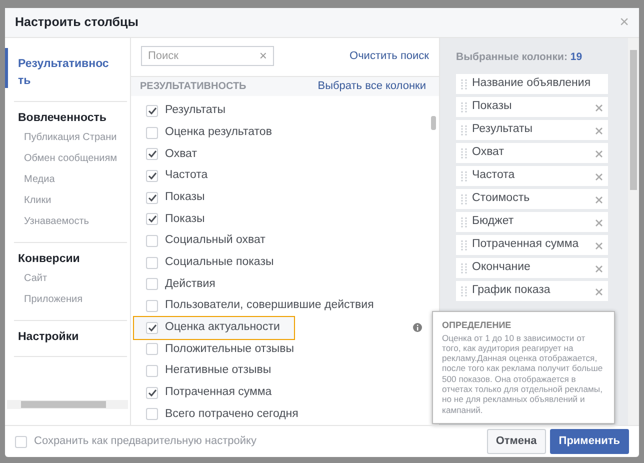 This screenshot has height=463, width=644. I want to click on selected-column-item: График показа, so click(532, 290).